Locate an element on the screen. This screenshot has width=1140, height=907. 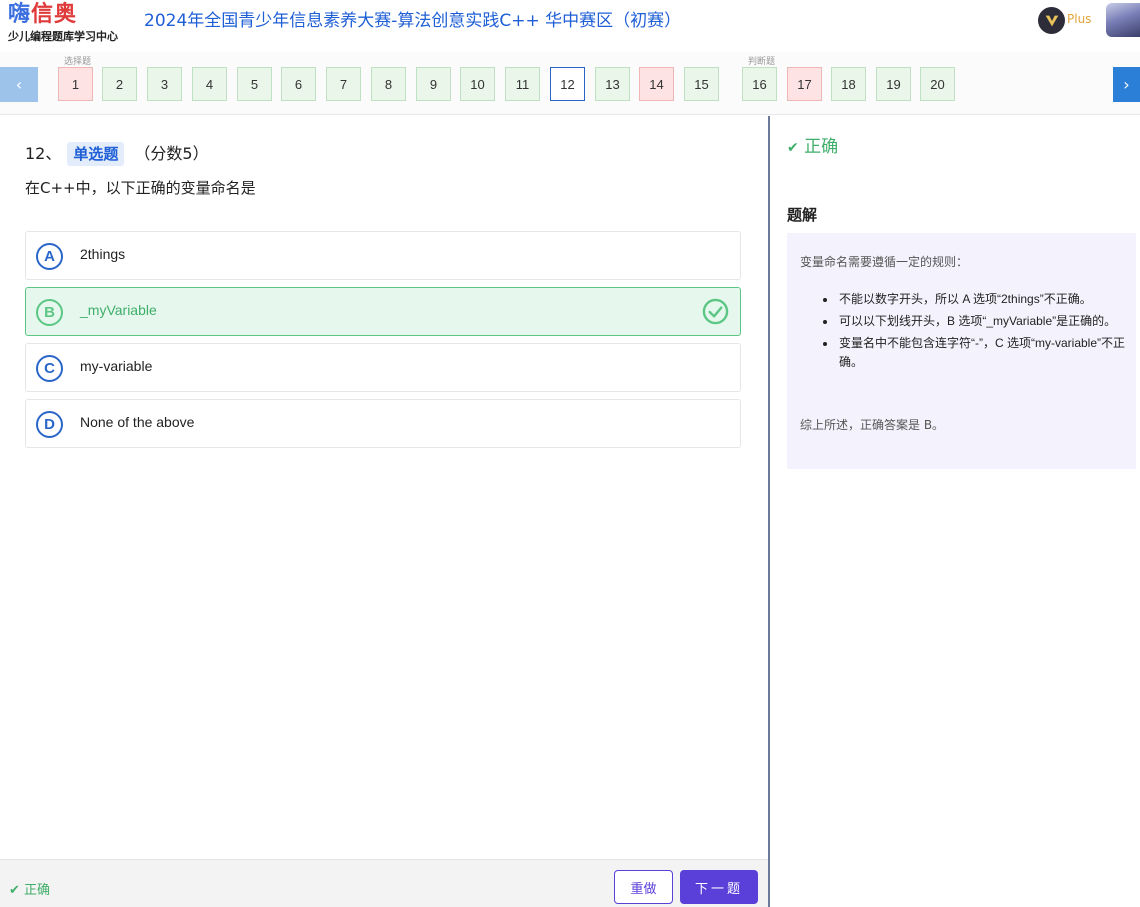
option-letter: B is located at coordinates (49, 312).